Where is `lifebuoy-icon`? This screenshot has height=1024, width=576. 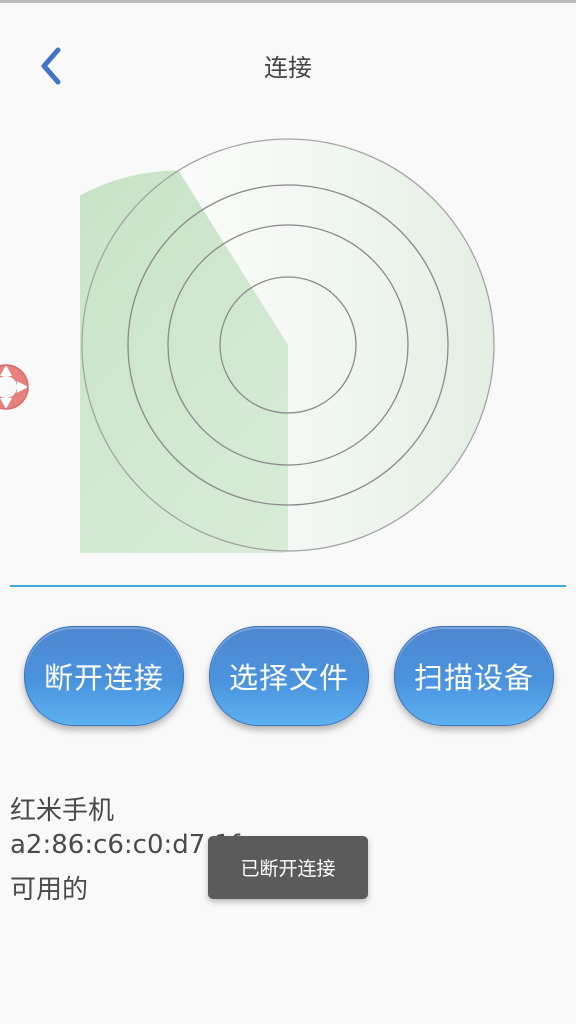 lifebuoy-icon is located at coordinates (16, 387).